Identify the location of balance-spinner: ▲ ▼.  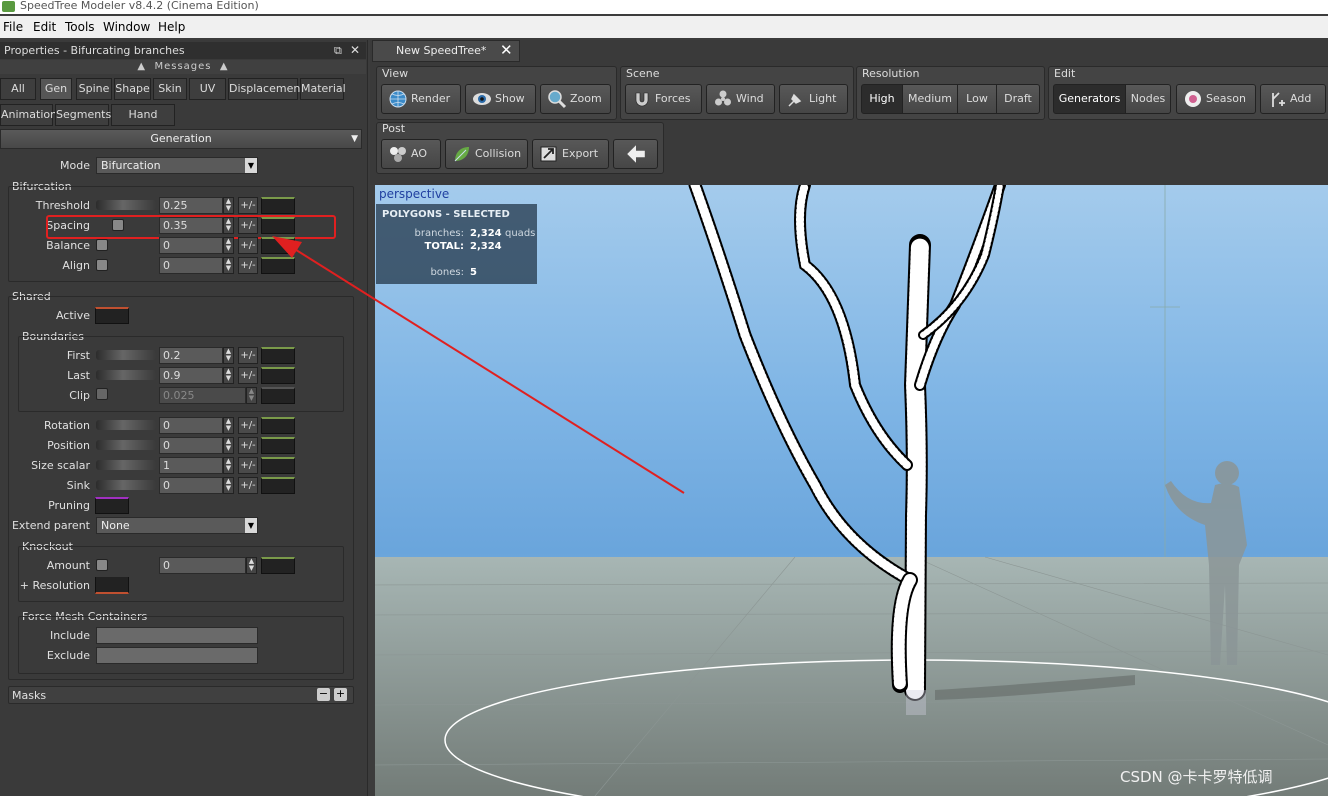
(228, 245).